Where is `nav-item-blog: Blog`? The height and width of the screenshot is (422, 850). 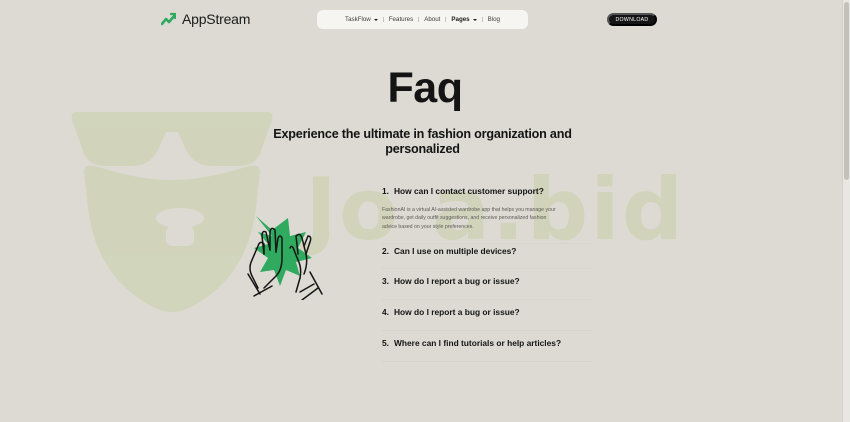
nav-item-blog: Blog is located at coordinates (494, 19).